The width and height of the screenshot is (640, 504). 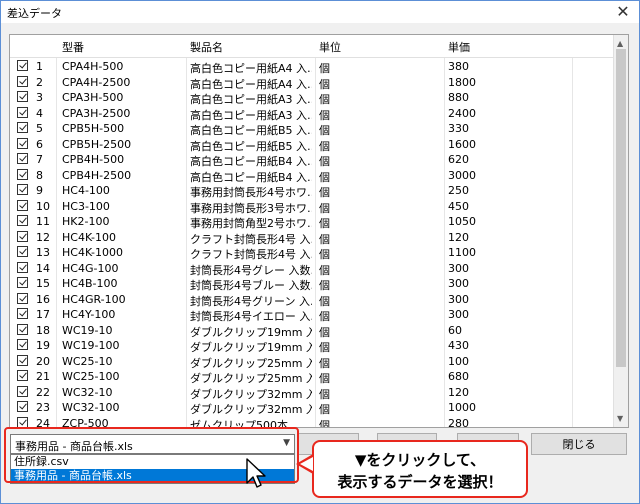 I want to click on row-number: 22, so click(x=43, y=392).